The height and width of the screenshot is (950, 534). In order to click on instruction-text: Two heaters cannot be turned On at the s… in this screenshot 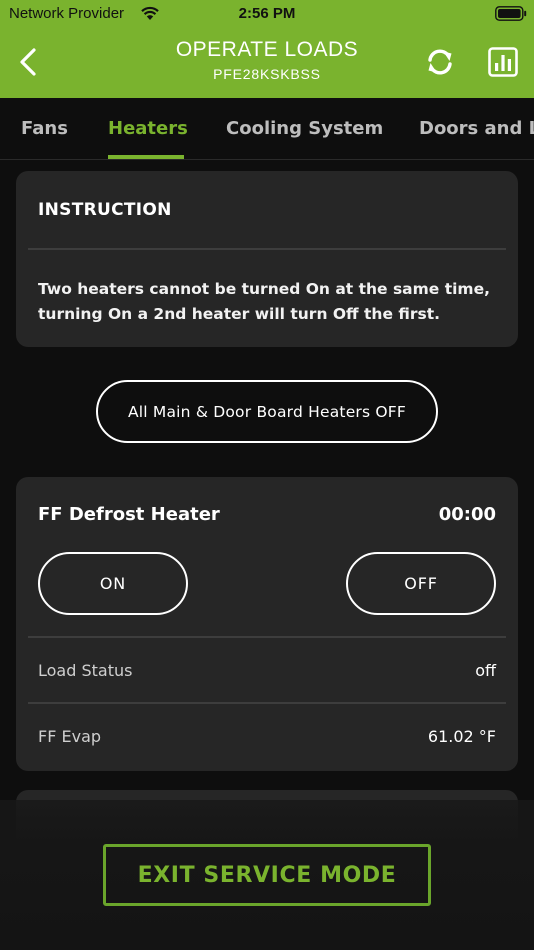, I will do `click(264, 301)`.